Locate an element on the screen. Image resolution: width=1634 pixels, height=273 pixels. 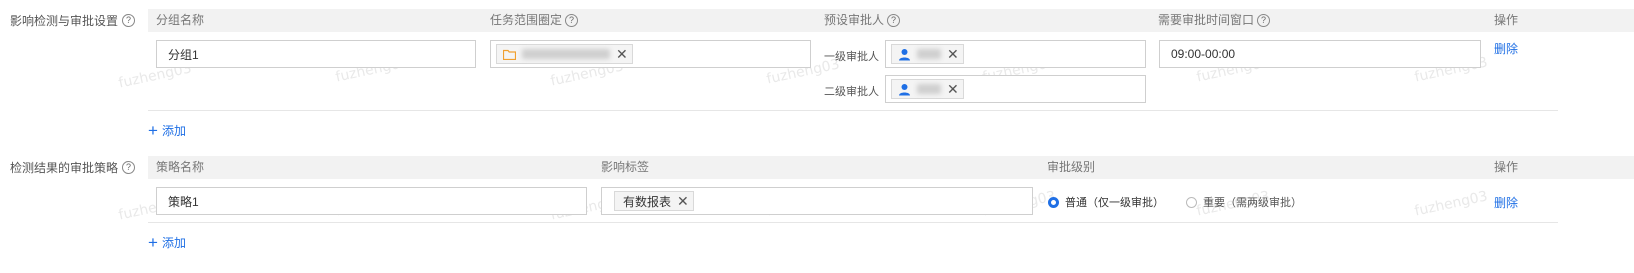
section-title: 检测结果的审批策略 is located at coordinates (64, 168).